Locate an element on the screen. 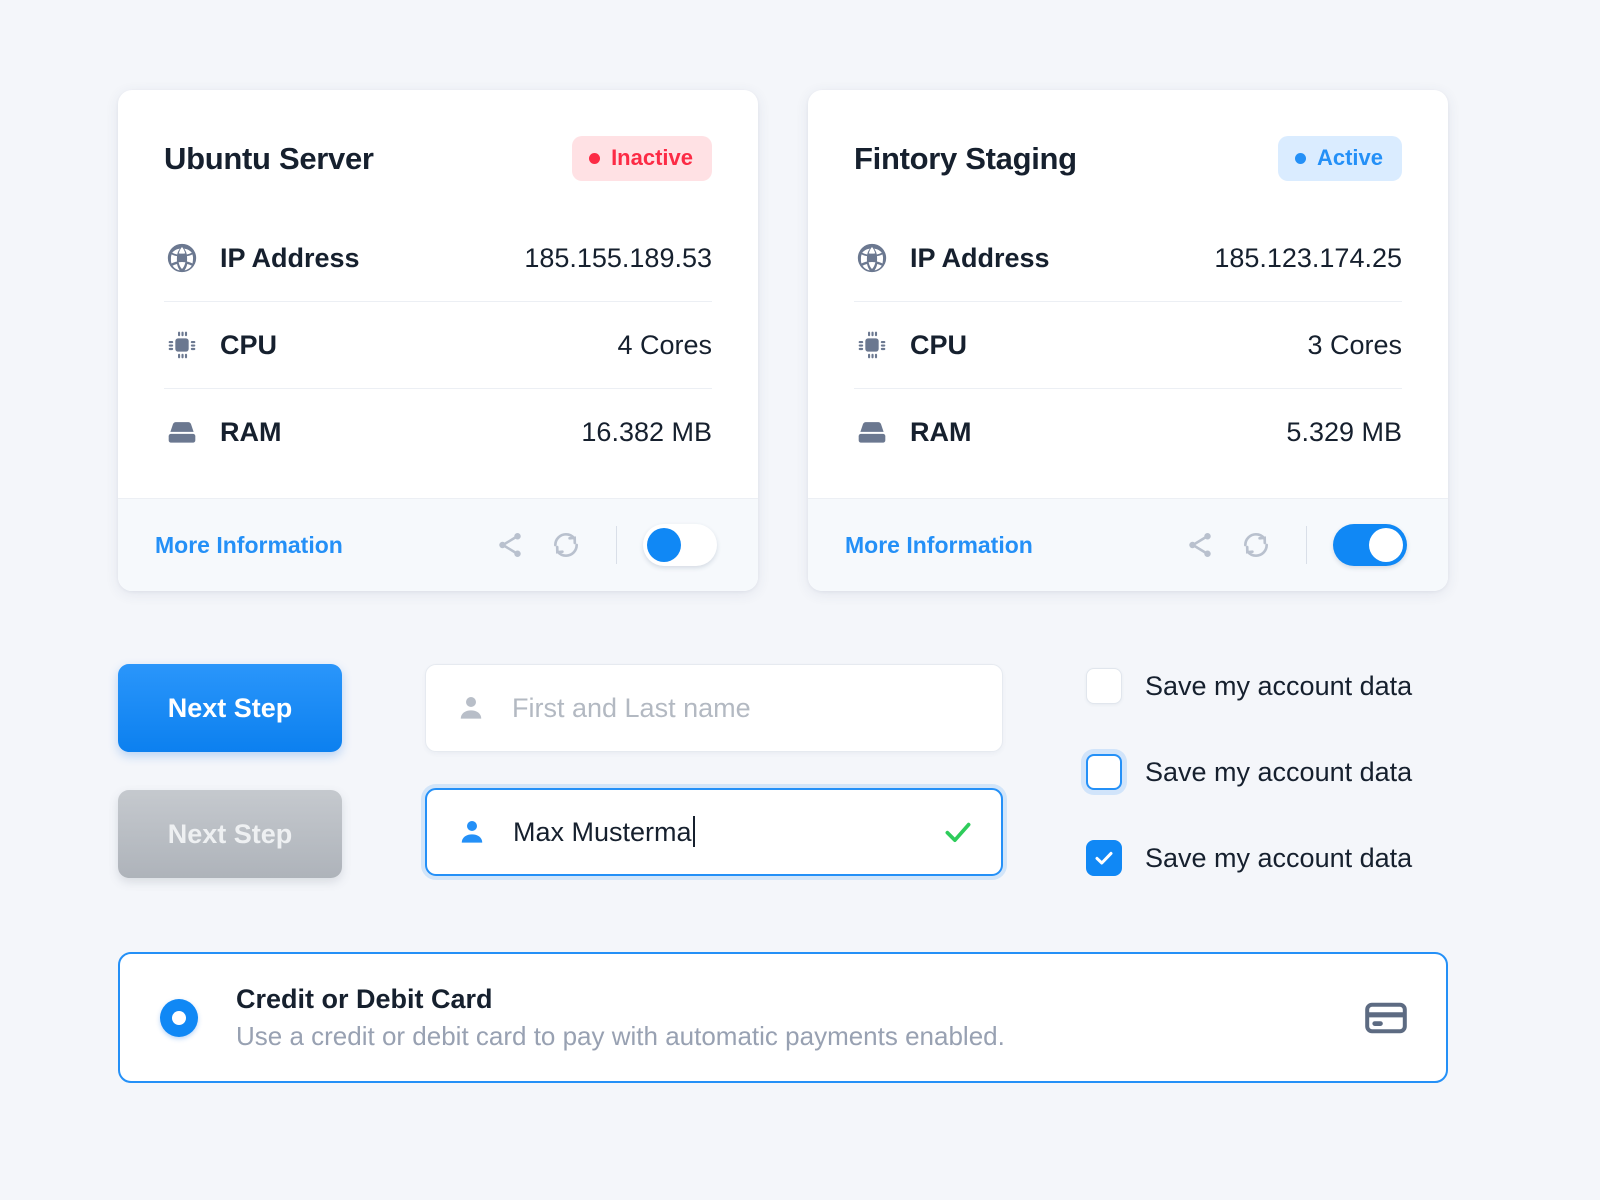  spec-row-ram: RAM 5.329 MB is located at coordinates (1128, 432).